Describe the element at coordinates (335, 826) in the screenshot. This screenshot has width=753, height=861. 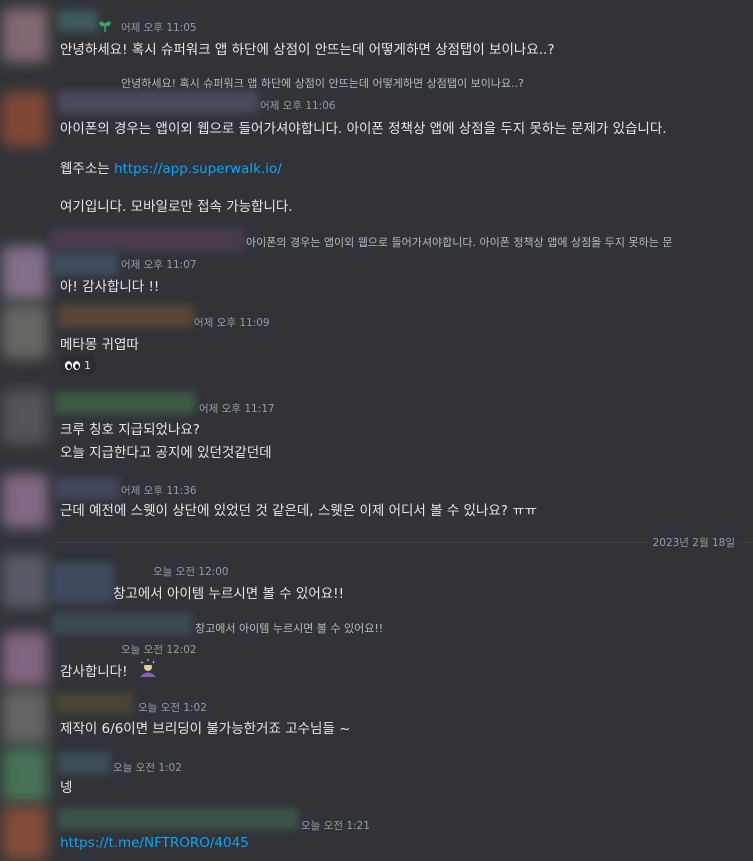
I see `timestamp: 오늘 오전 1:21` at that location.